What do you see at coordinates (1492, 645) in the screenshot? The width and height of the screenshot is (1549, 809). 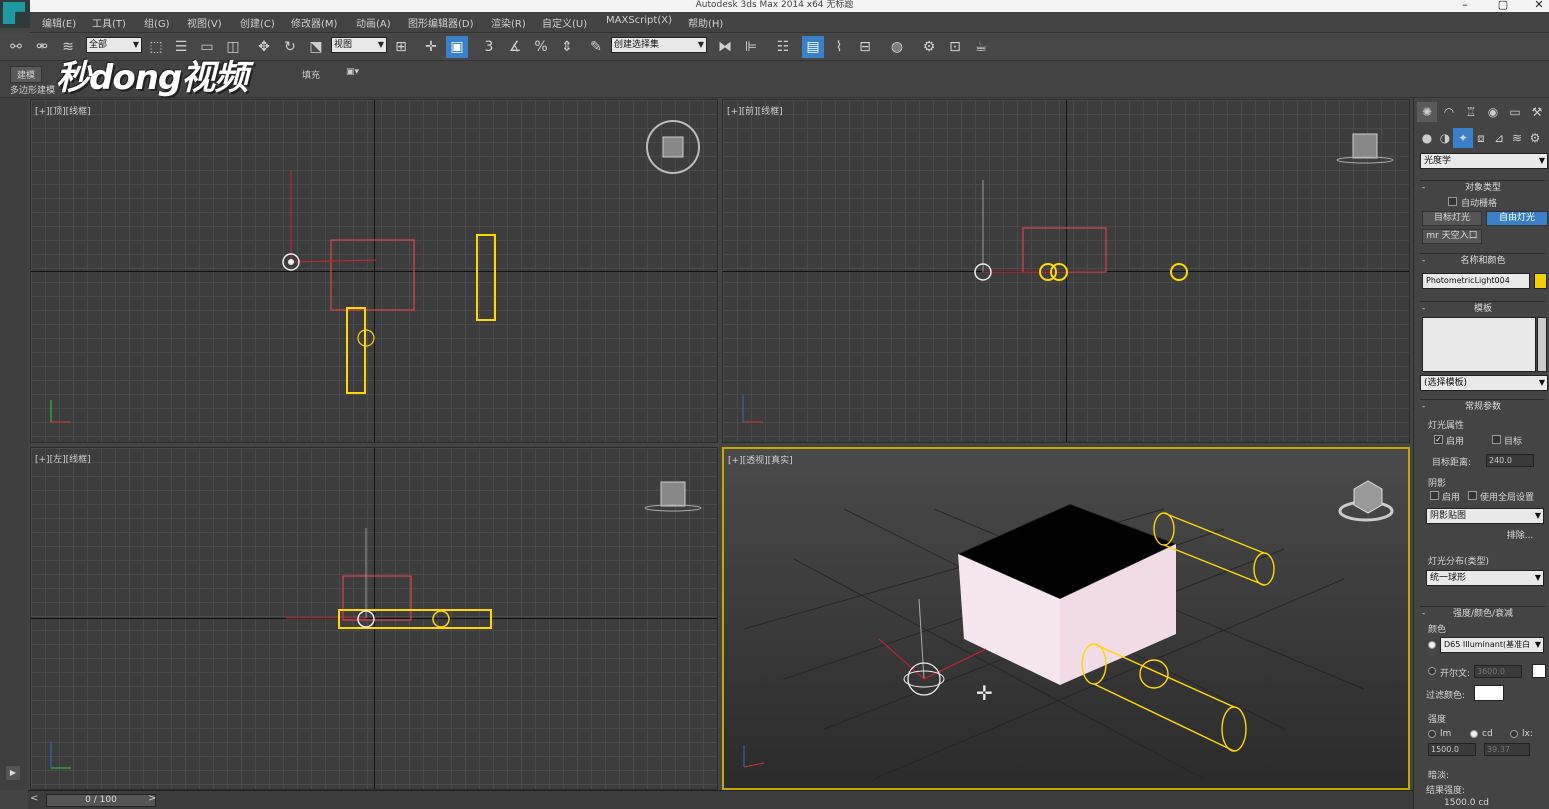 I see `color-preset-dropdown: D65 Illuminant(基准白 ▼` at bounding box center [1492, 645].